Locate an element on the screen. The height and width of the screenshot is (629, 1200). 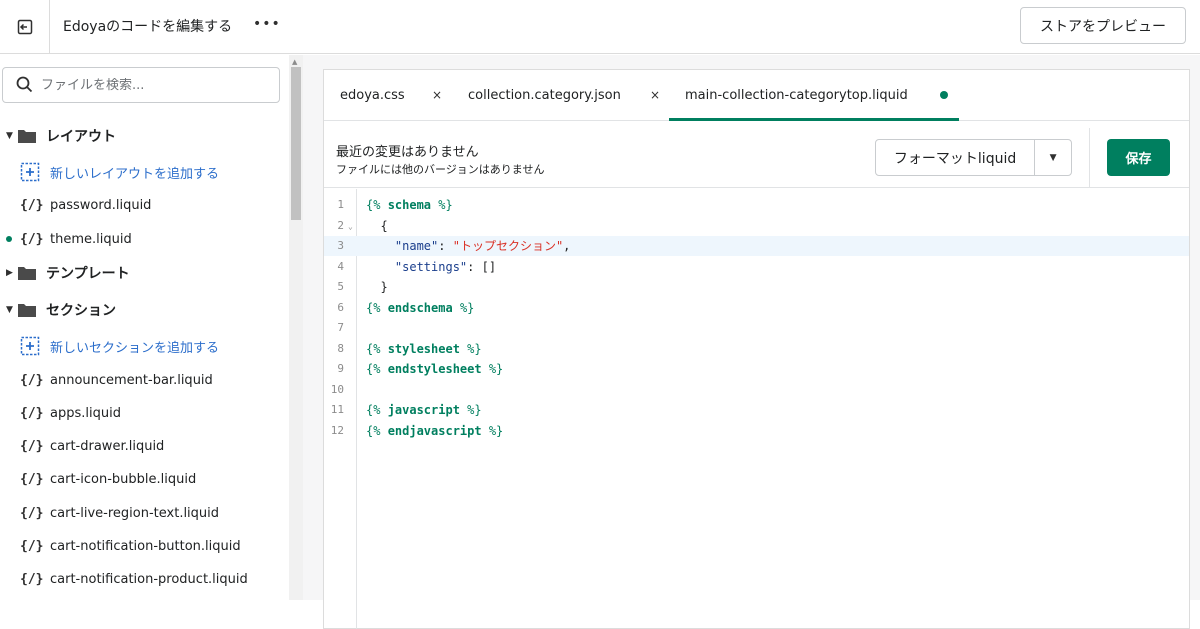
file-item: {/} announcement-bar.liquid is located at coordinates (106, 380).